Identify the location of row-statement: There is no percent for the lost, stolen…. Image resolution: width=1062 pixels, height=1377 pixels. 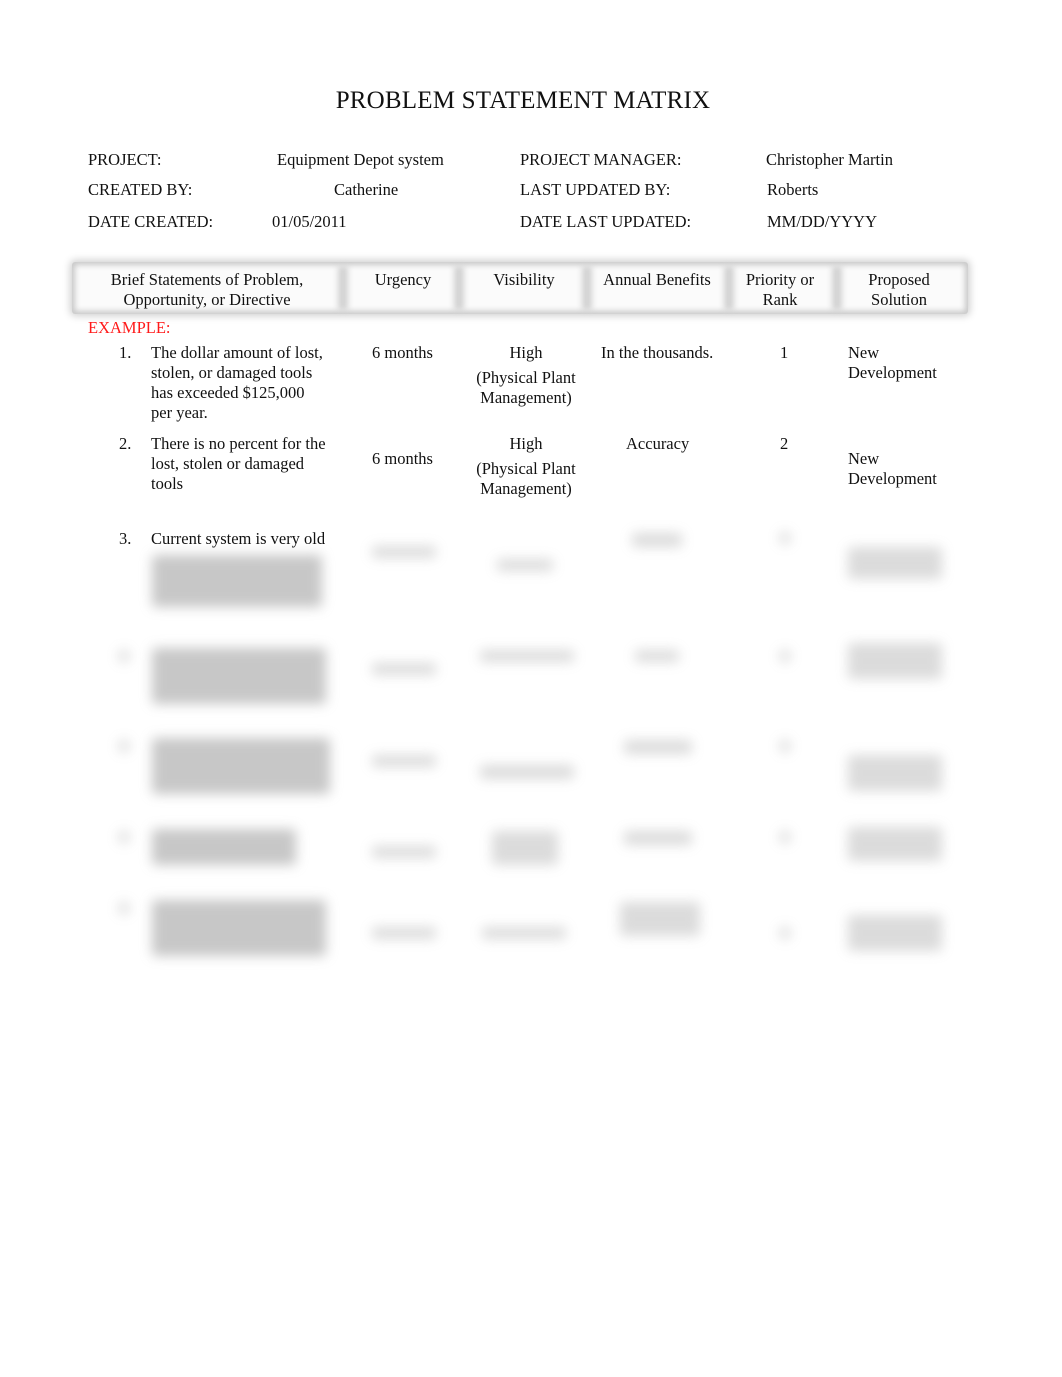
(238, 464).